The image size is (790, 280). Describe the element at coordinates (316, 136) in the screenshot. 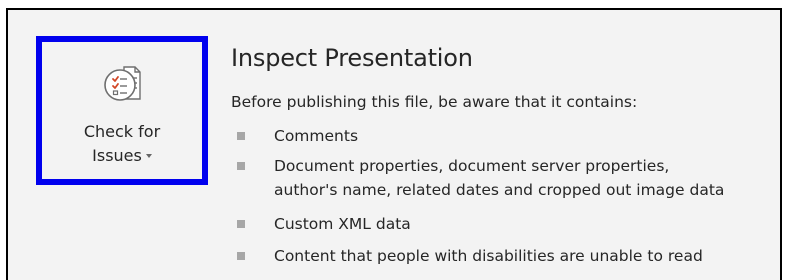

I see `list-item-text: Comments` at that location.